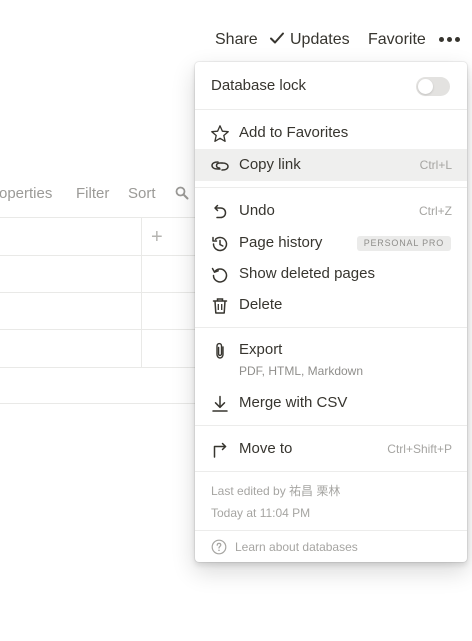 This screenshot has height=641, width=472. Describe the element at coordinates (220, 306) in the screenshot. I see `trash-icon` at that location.